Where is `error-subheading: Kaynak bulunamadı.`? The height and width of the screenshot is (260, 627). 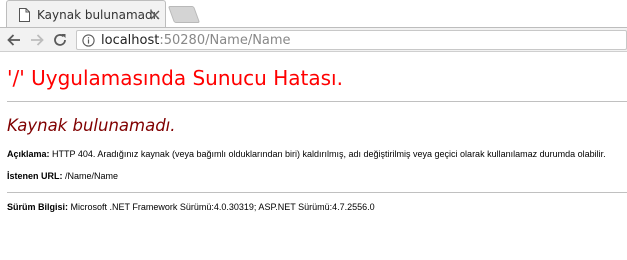
error-subheading: Kaynak bulunamadı. is located at coordinates (91, 125).